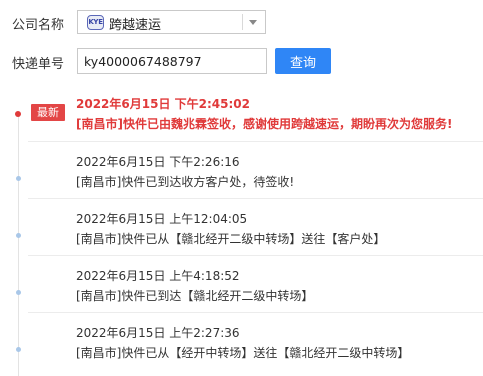 Image resolution: width=483 pixels, height=376 pixels. Describe the element at coordinates (18, 114) in the screenshot. I see `timeline-dot-latest` at that location.